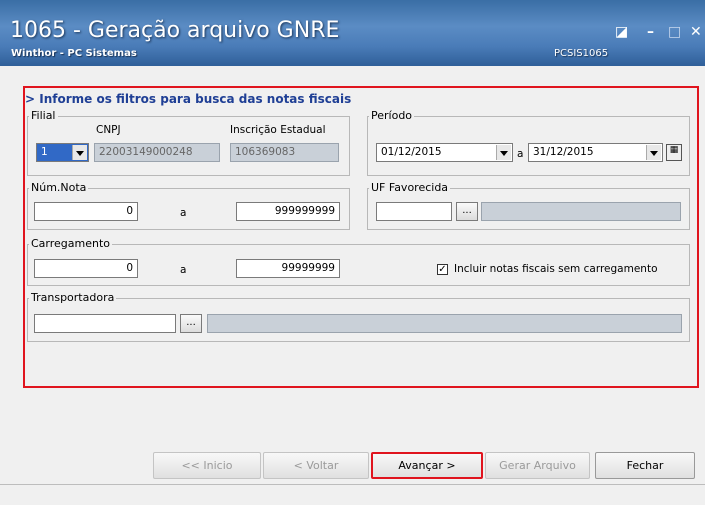 The image size is (705, 505). What do you see at coordinates (59, 187) in the screenshot?
I see `num-nota-label: Núm.Nota` at bounding box center [59, 187].